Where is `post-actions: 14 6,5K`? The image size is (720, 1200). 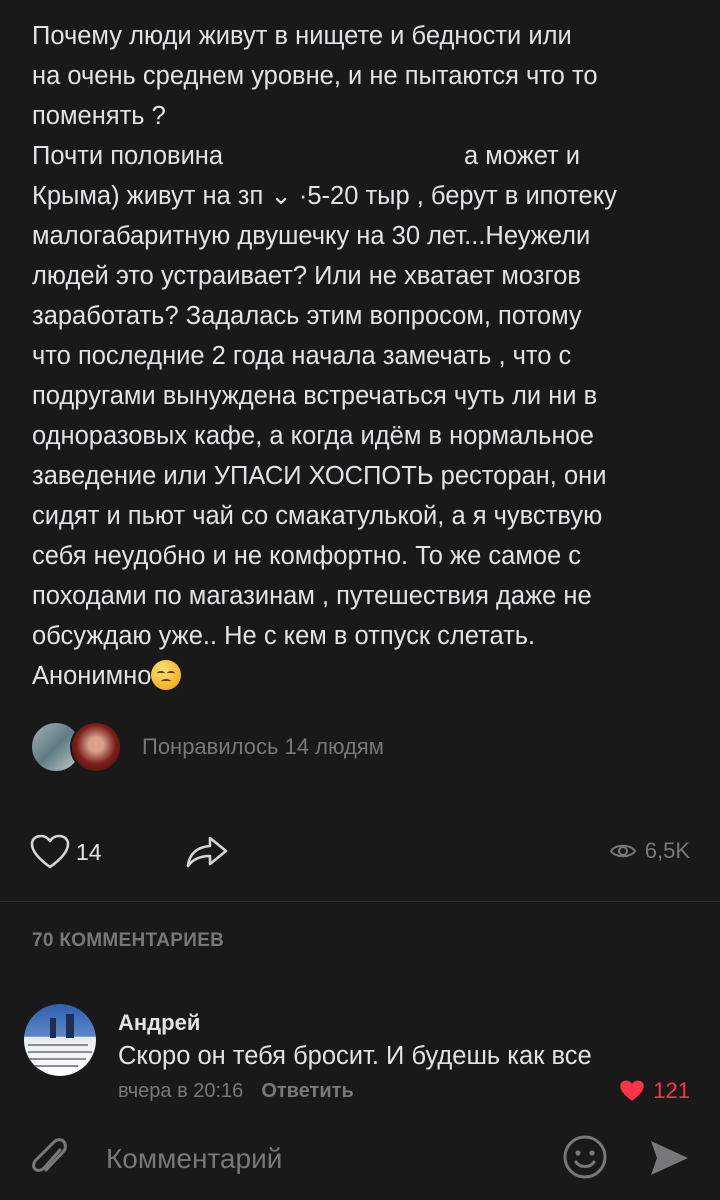
post-actions: 14 6,5K is located at coordinates (360, 853).